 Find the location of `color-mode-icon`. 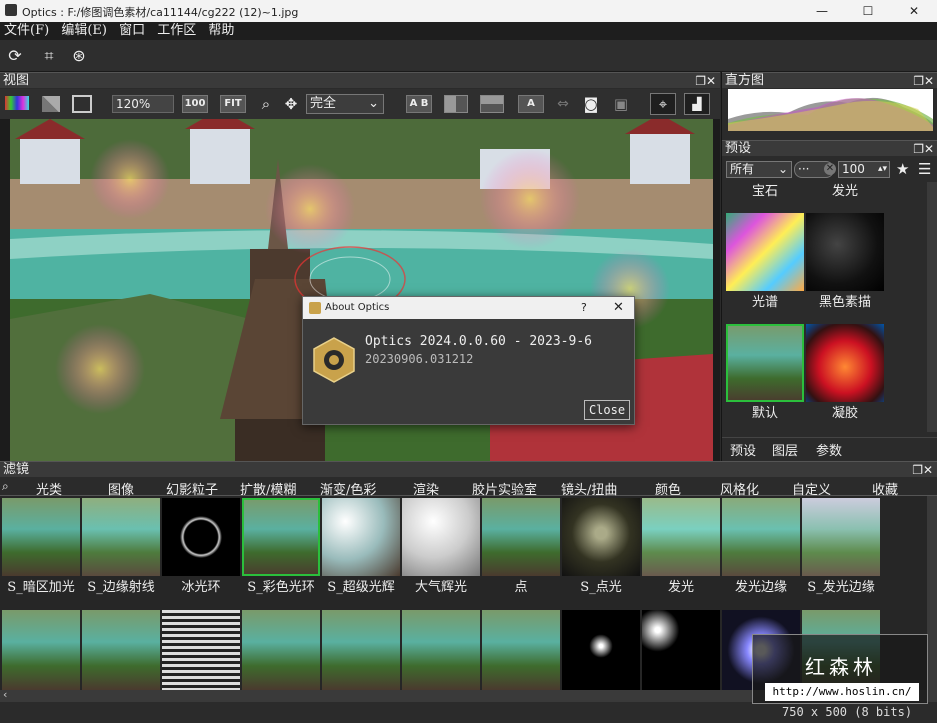

color-mode-icon is located at coordinates (17, 103).